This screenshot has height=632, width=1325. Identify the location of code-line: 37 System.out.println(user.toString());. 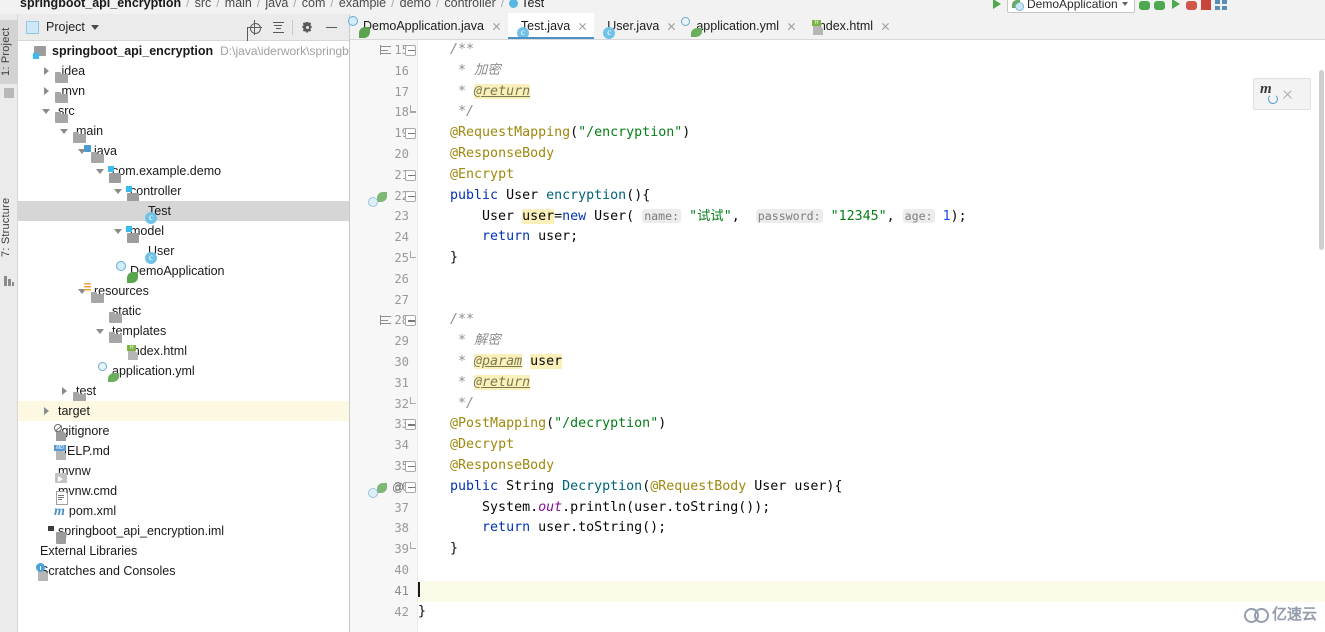
(859, 508).